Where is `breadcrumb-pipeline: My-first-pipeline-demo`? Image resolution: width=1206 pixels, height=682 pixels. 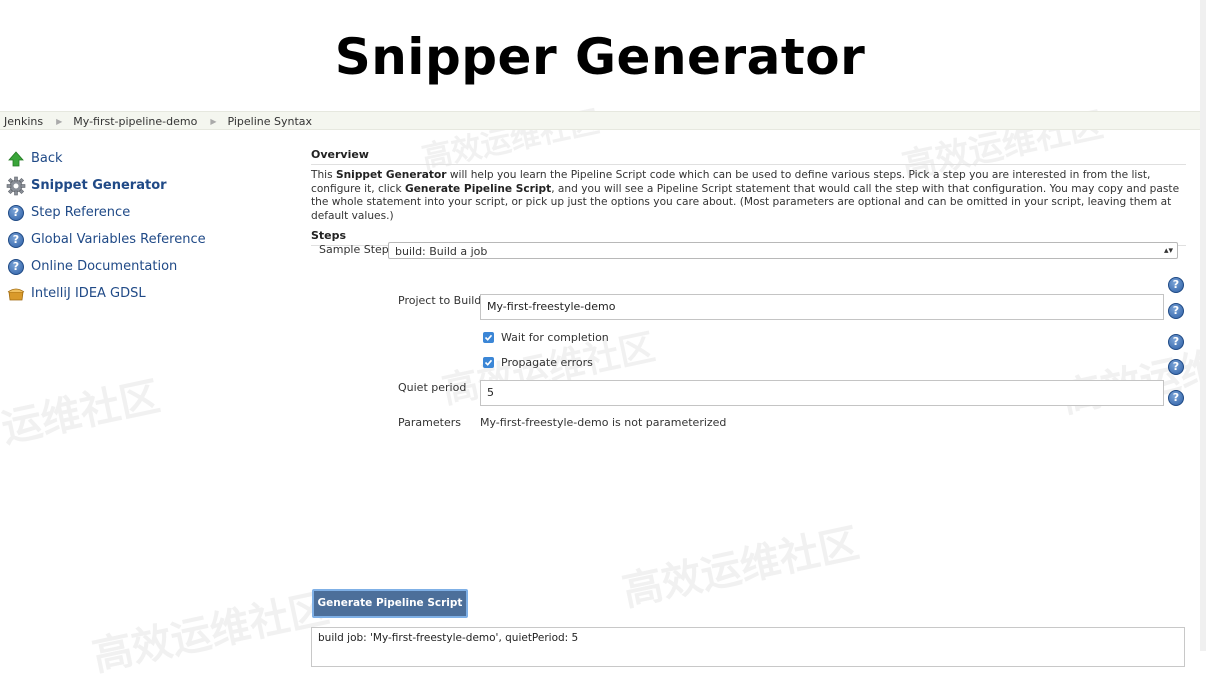
breadcrumb-pipeline: My-first-pipeline-demo is located at coordinates (135, 121).